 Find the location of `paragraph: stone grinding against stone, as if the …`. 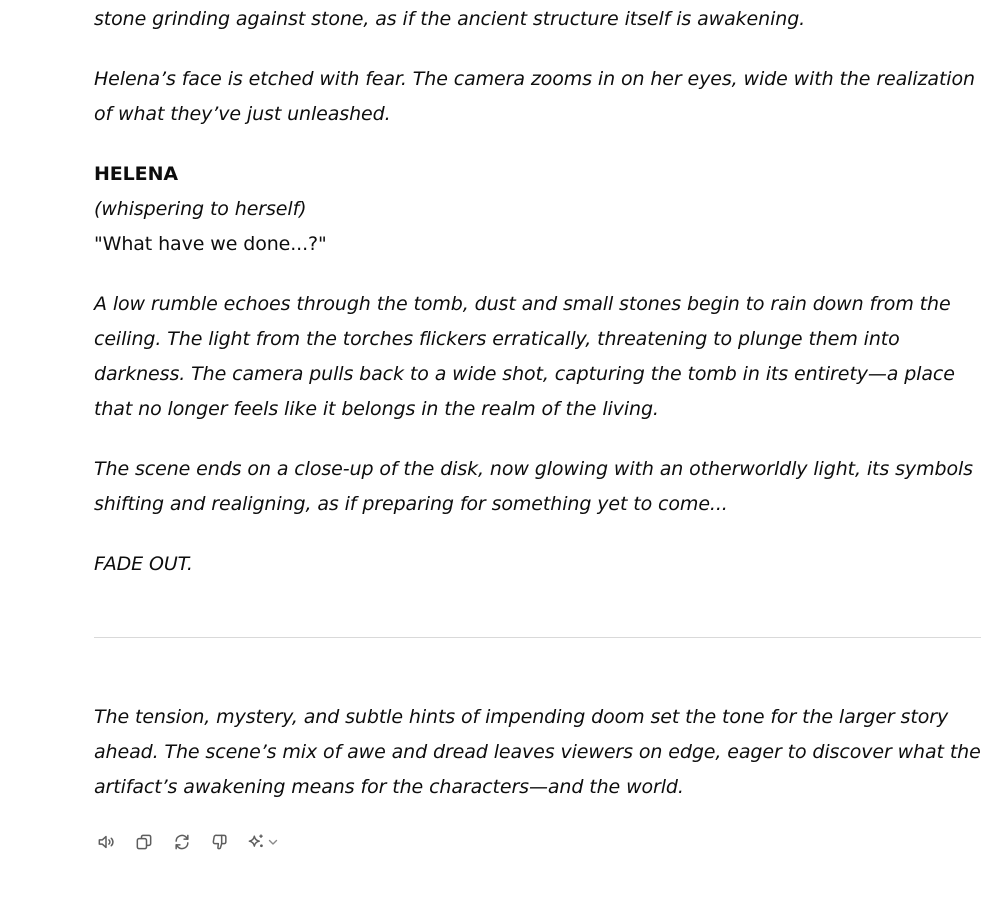

paragraph: stone grinding against stone, as if the … is located at coordinates (450, 19).